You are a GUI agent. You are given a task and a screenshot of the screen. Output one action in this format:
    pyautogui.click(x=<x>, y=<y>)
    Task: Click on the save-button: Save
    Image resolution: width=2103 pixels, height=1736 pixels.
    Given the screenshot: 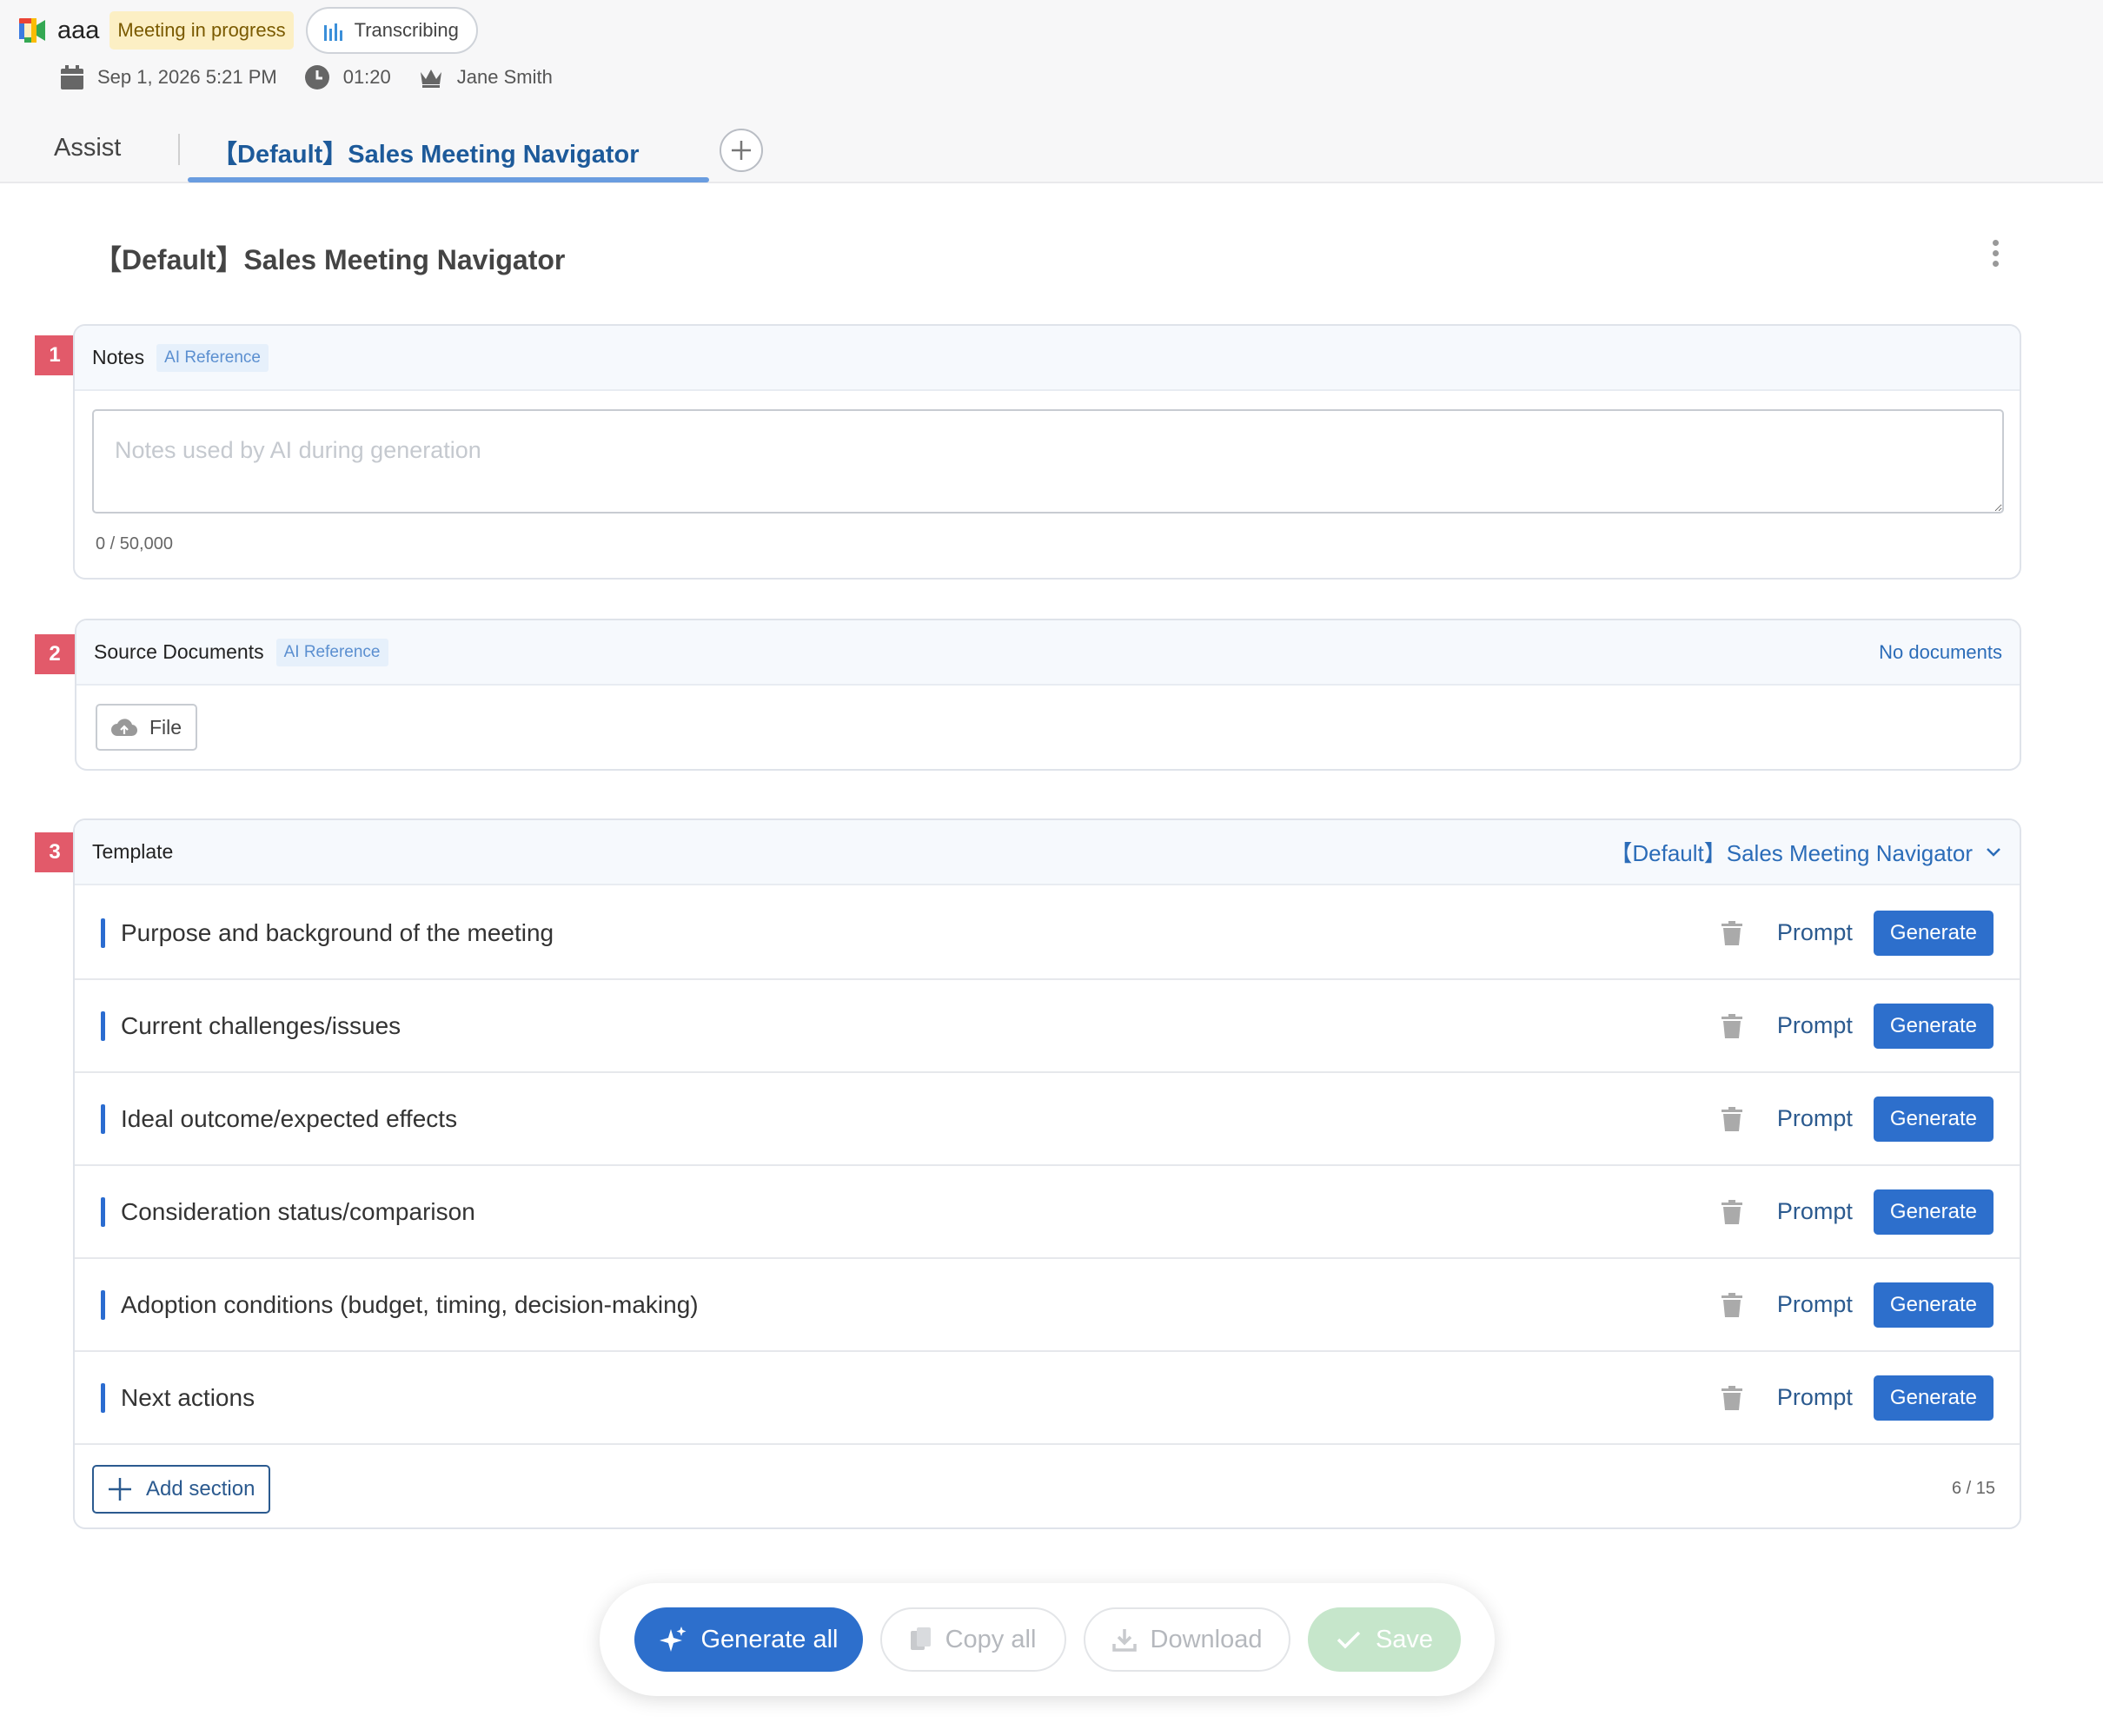 What is the action you would take?
    pyautogui.click(x=1384, y=1639)
    